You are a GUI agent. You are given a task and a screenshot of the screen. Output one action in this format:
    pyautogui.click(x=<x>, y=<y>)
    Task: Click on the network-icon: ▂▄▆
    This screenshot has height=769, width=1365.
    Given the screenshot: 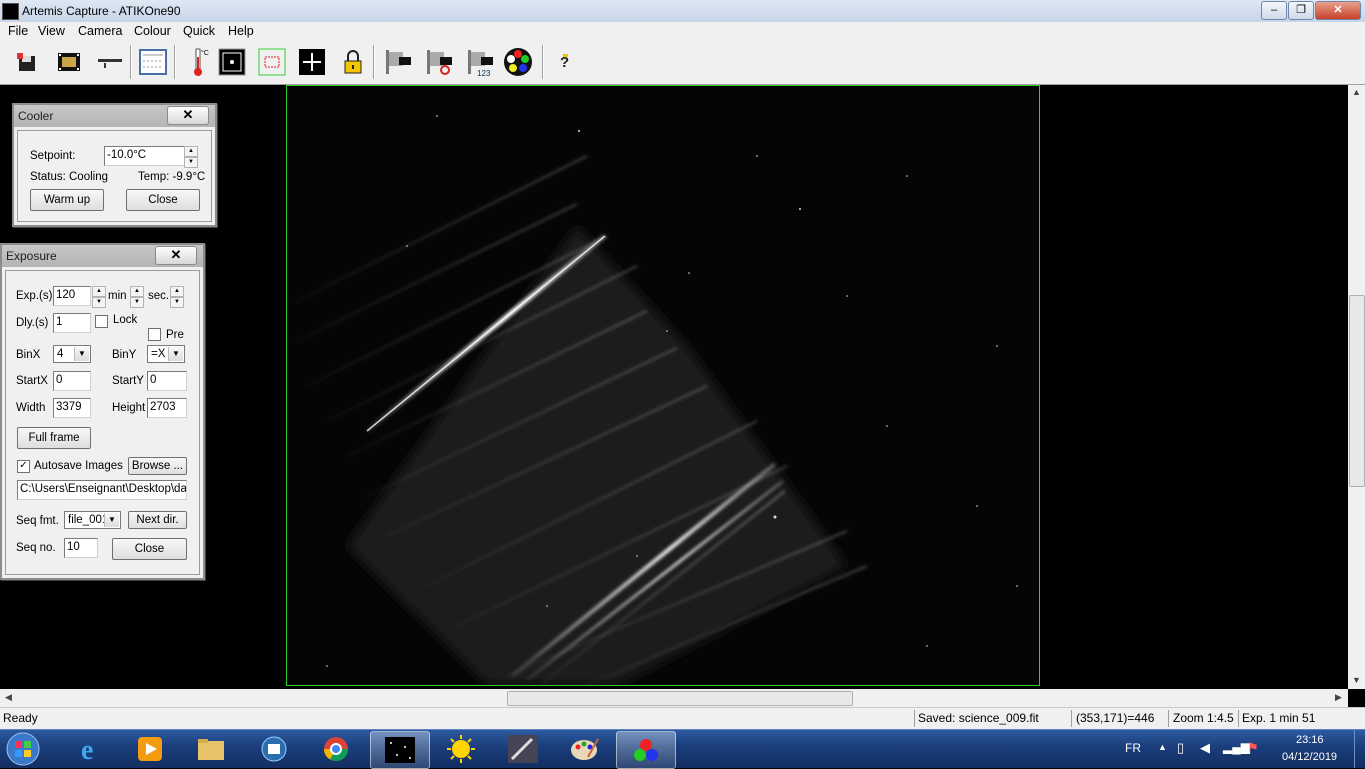 What is the action you would take?
    pyautogui.click(x=1236, y=747)
    